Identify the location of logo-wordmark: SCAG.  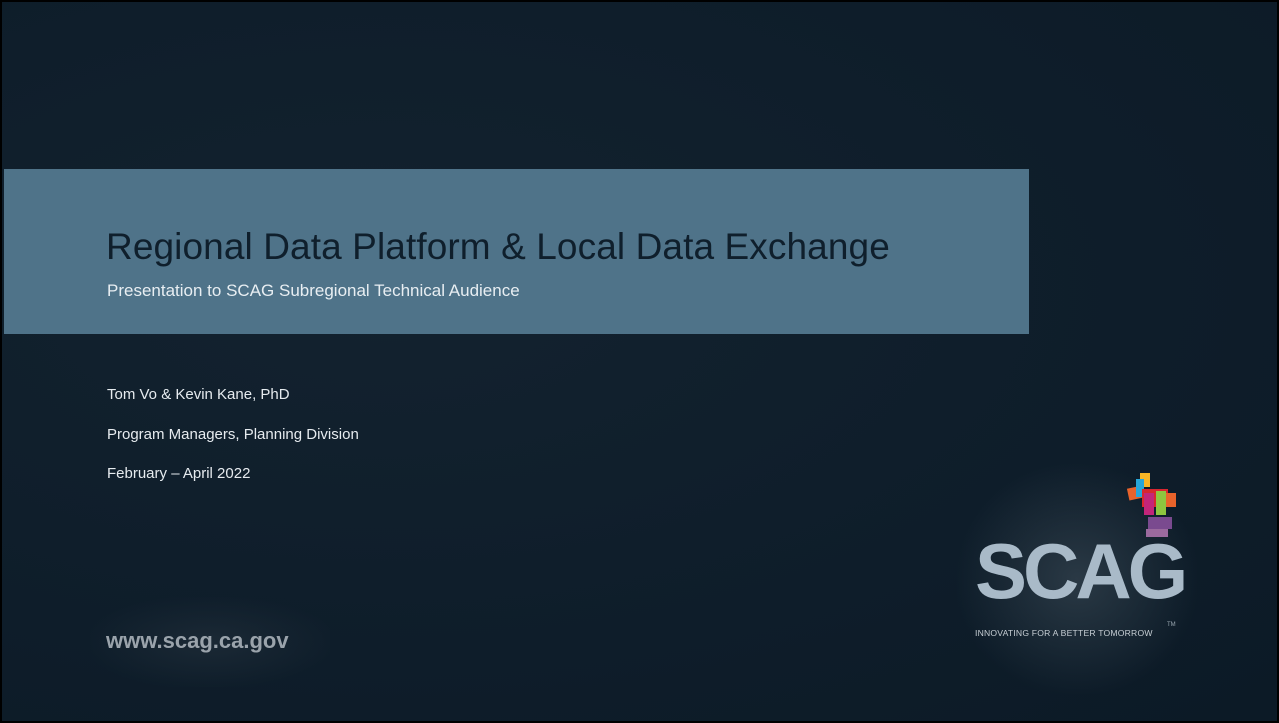
(1081, 571).